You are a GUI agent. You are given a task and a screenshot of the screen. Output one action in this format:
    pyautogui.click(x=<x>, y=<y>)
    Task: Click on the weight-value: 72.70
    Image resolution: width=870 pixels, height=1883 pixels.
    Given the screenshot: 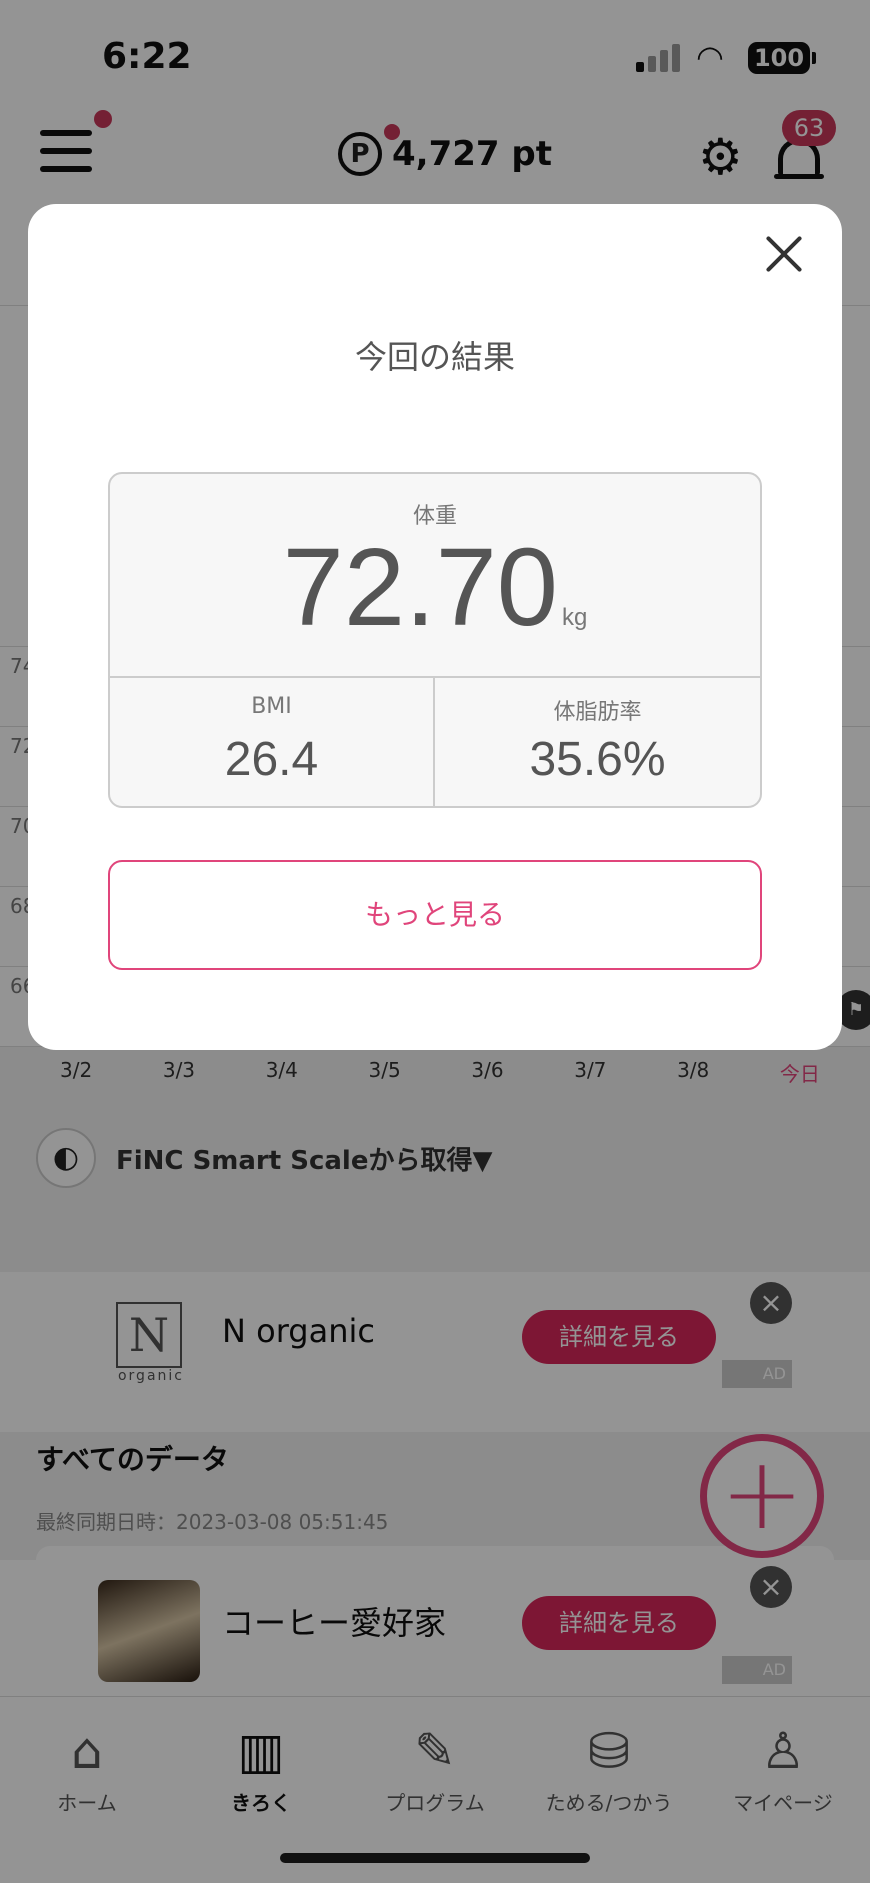 What is the action you would take?
    pyautogui.click(x=420, y=587)
    